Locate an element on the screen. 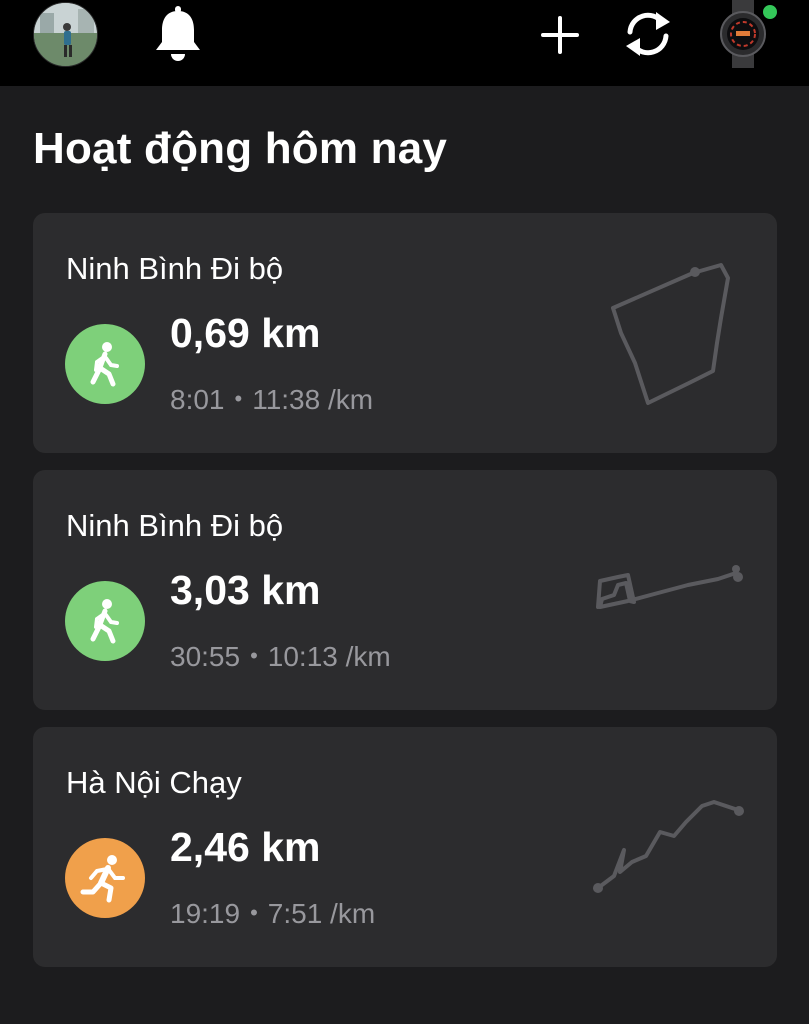 The width and height of the screenshot is (809, 1024). device-connected-indicator is located at coordinates (770, 12).